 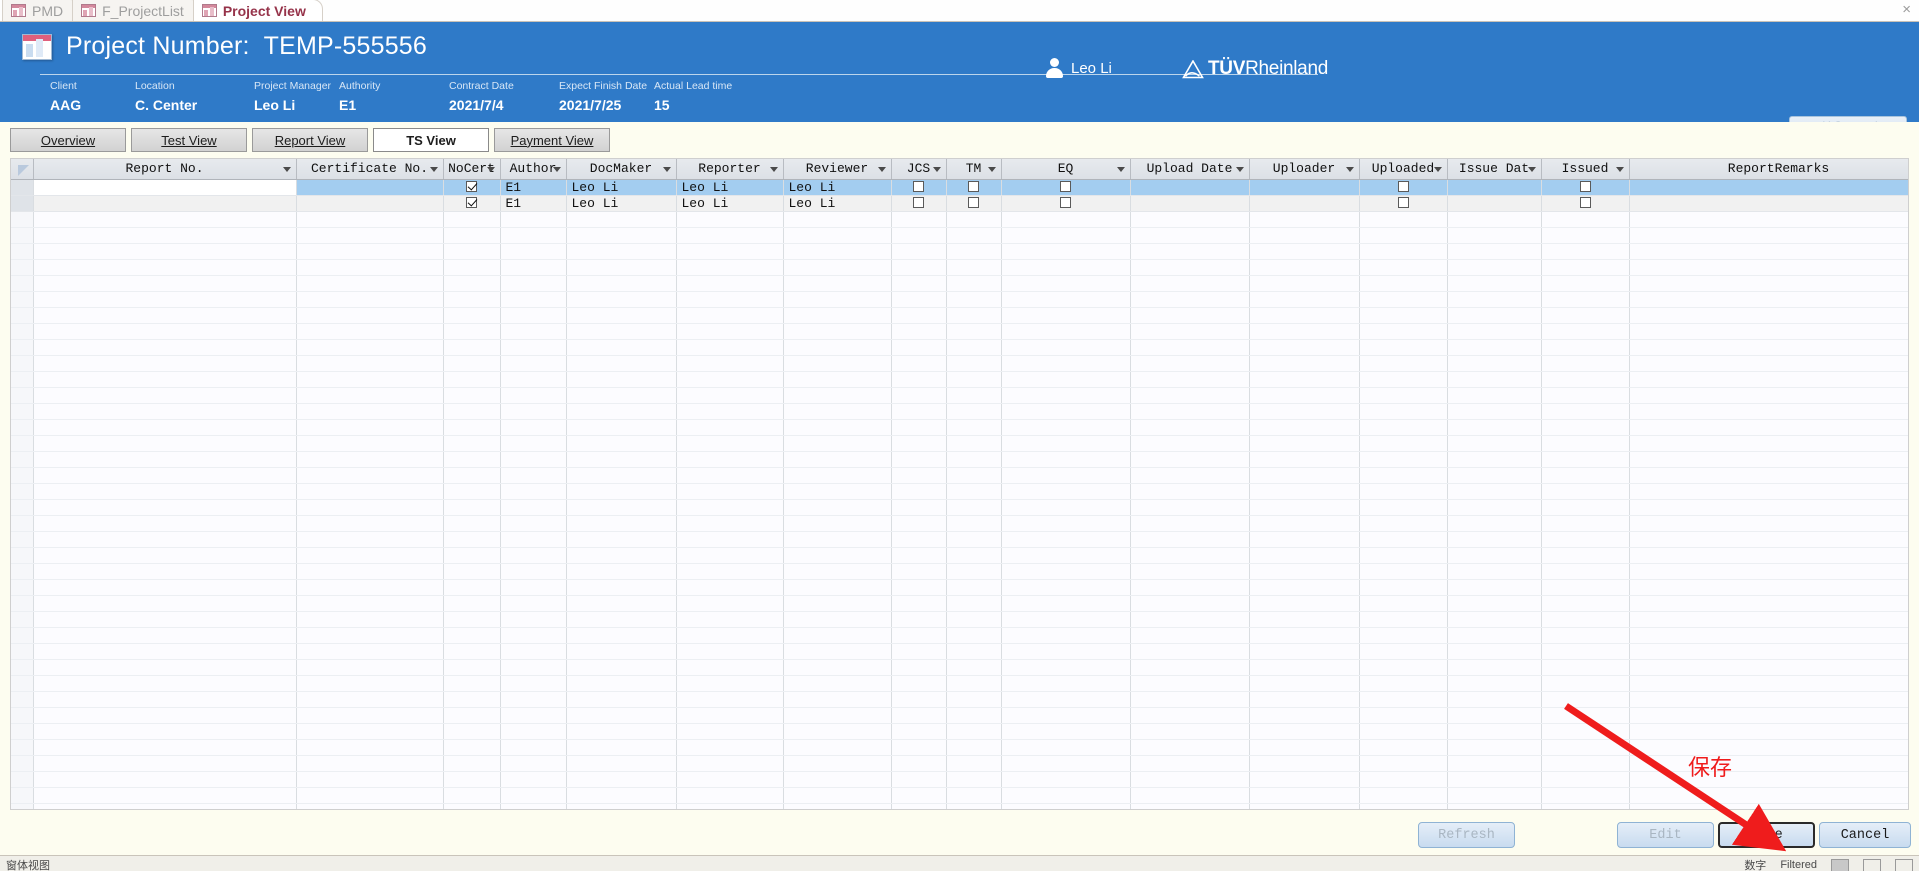 I want to click on column-header-issue-dat: Issue Dat, so click(x=1494, y=169).